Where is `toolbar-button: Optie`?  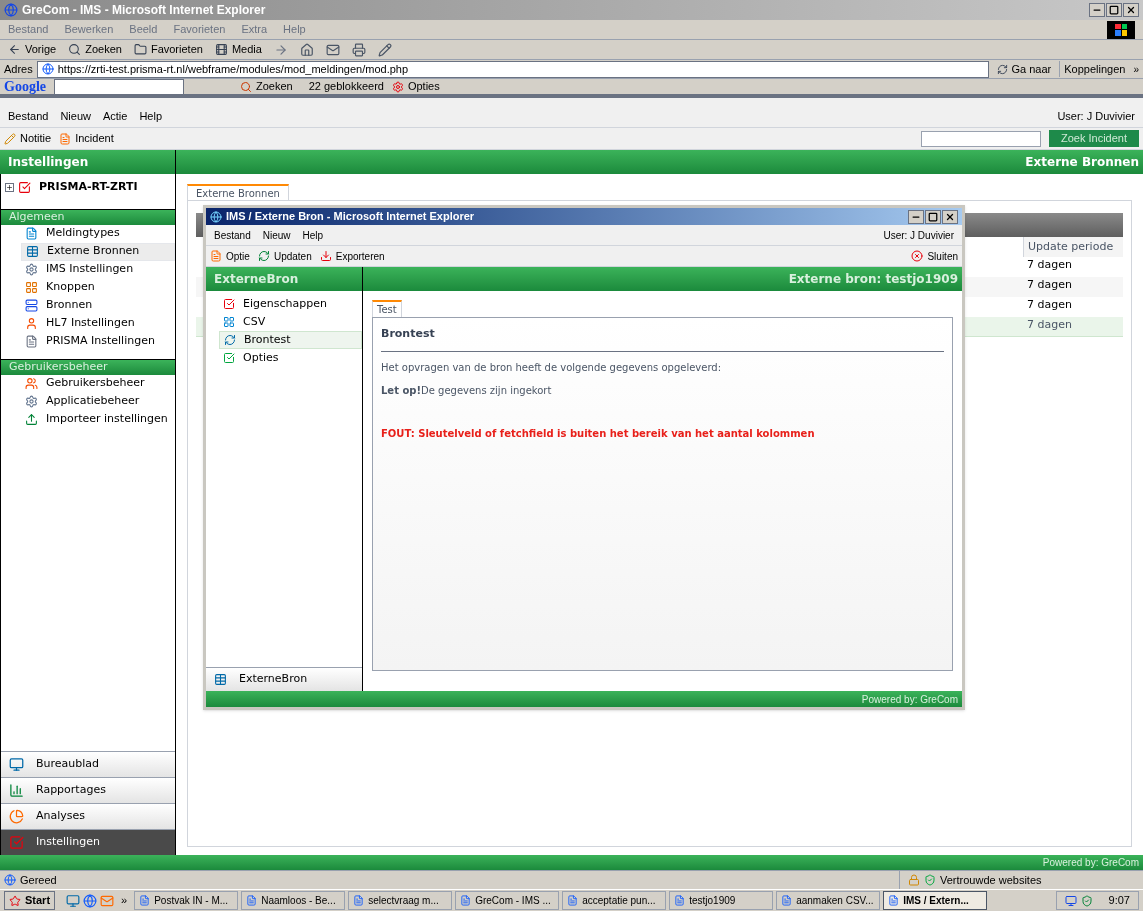
toolbar-button: Optie is located at coordinates (230, 256).